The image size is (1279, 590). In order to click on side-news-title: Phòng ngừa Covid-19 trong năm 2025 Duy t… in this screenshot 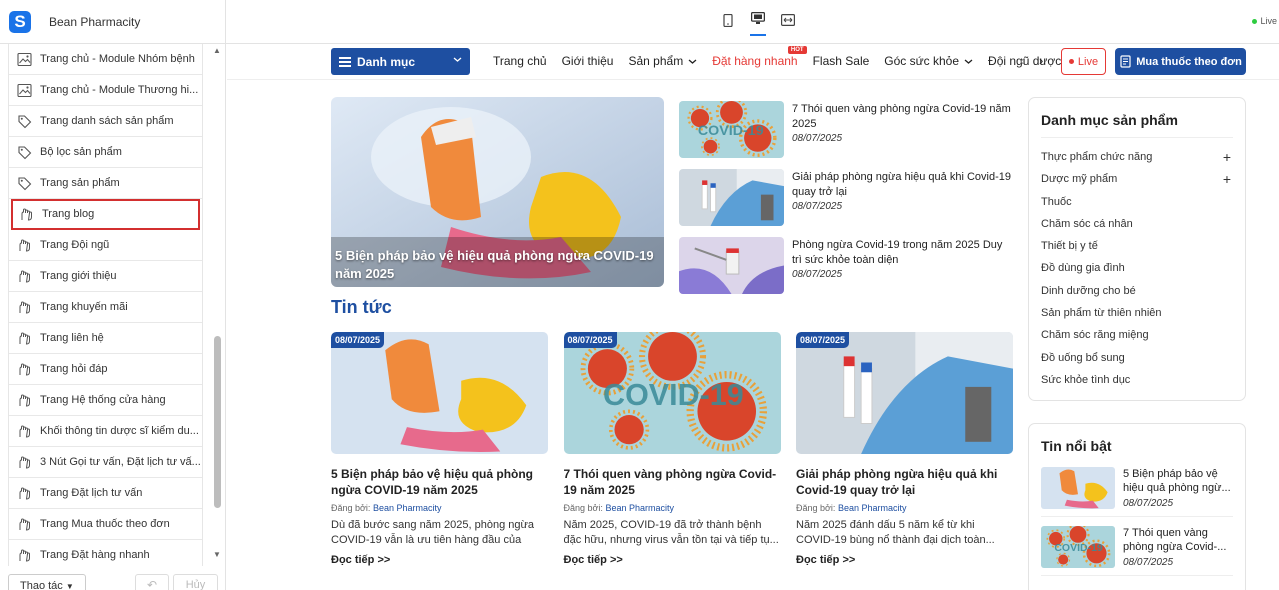, I will do `click(903, 253)`.